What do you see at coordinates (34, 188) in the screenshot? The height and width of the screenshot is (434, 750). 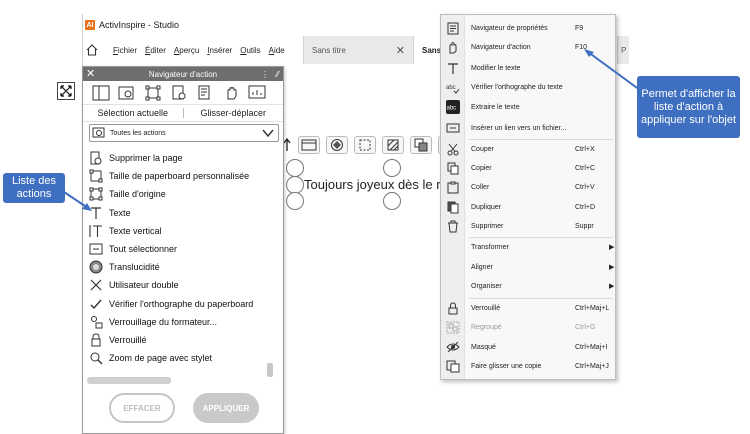 I see `callout-action-list: Liste des actions` at bounding box center [34, 188].